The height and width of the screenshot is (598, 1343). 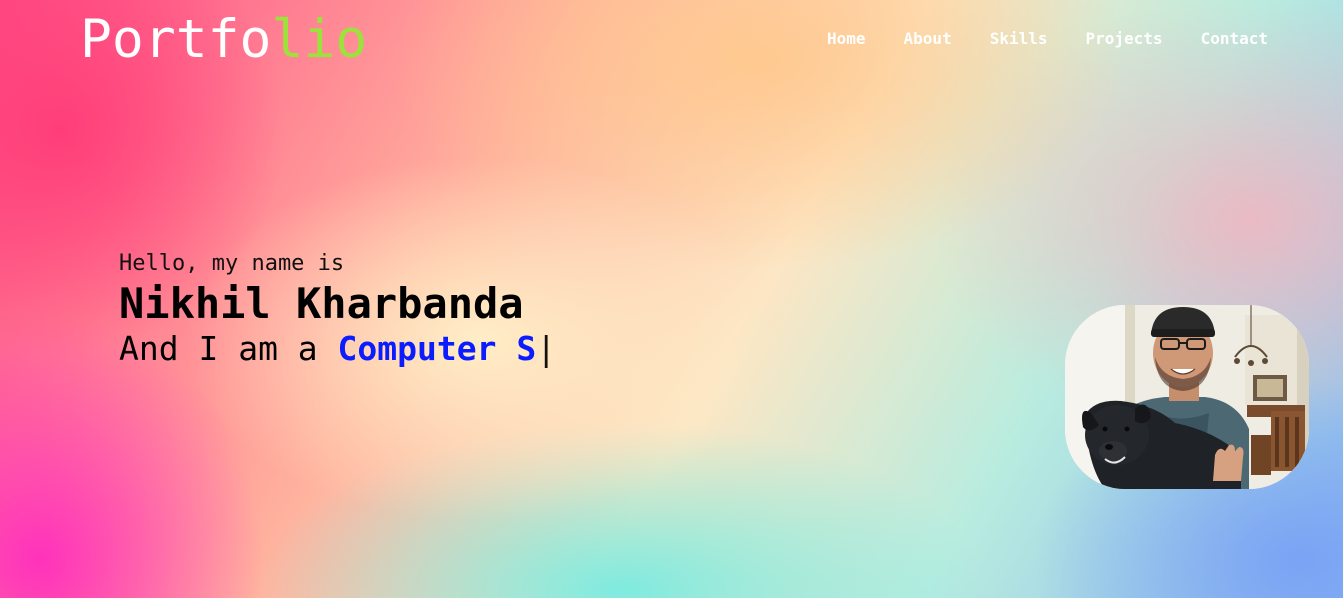 I want to click on nav-link-about: About, so click(x=928, y=38).